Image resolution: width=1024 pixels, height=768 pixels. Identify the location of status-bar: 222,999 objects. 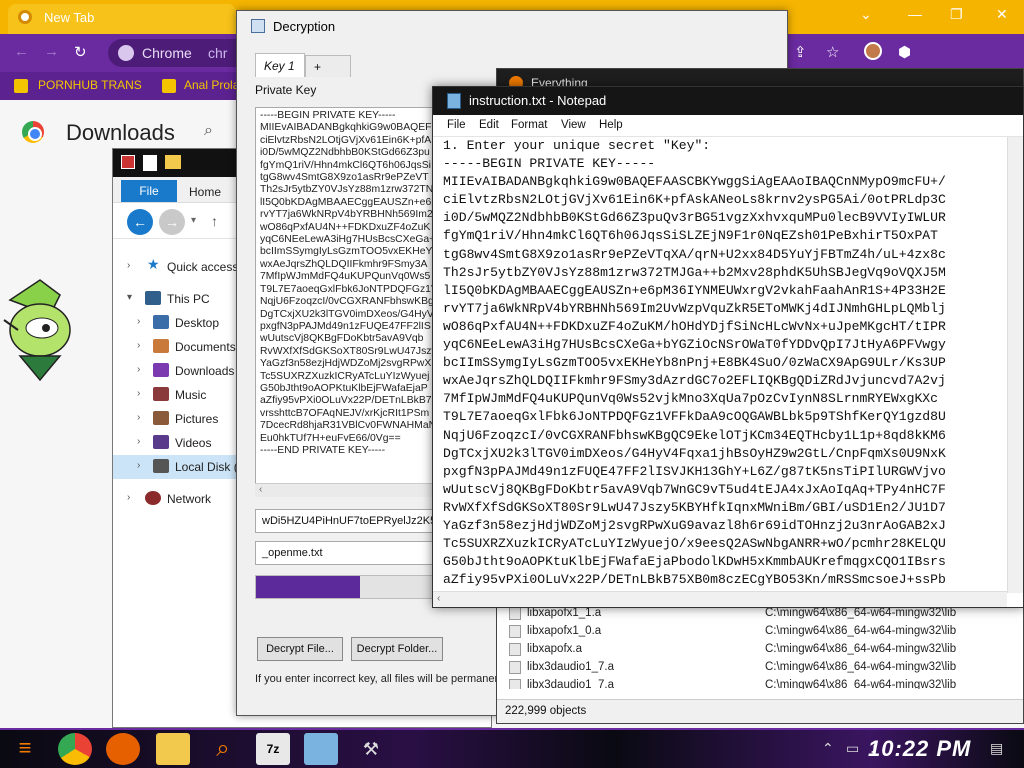
(760, 711).